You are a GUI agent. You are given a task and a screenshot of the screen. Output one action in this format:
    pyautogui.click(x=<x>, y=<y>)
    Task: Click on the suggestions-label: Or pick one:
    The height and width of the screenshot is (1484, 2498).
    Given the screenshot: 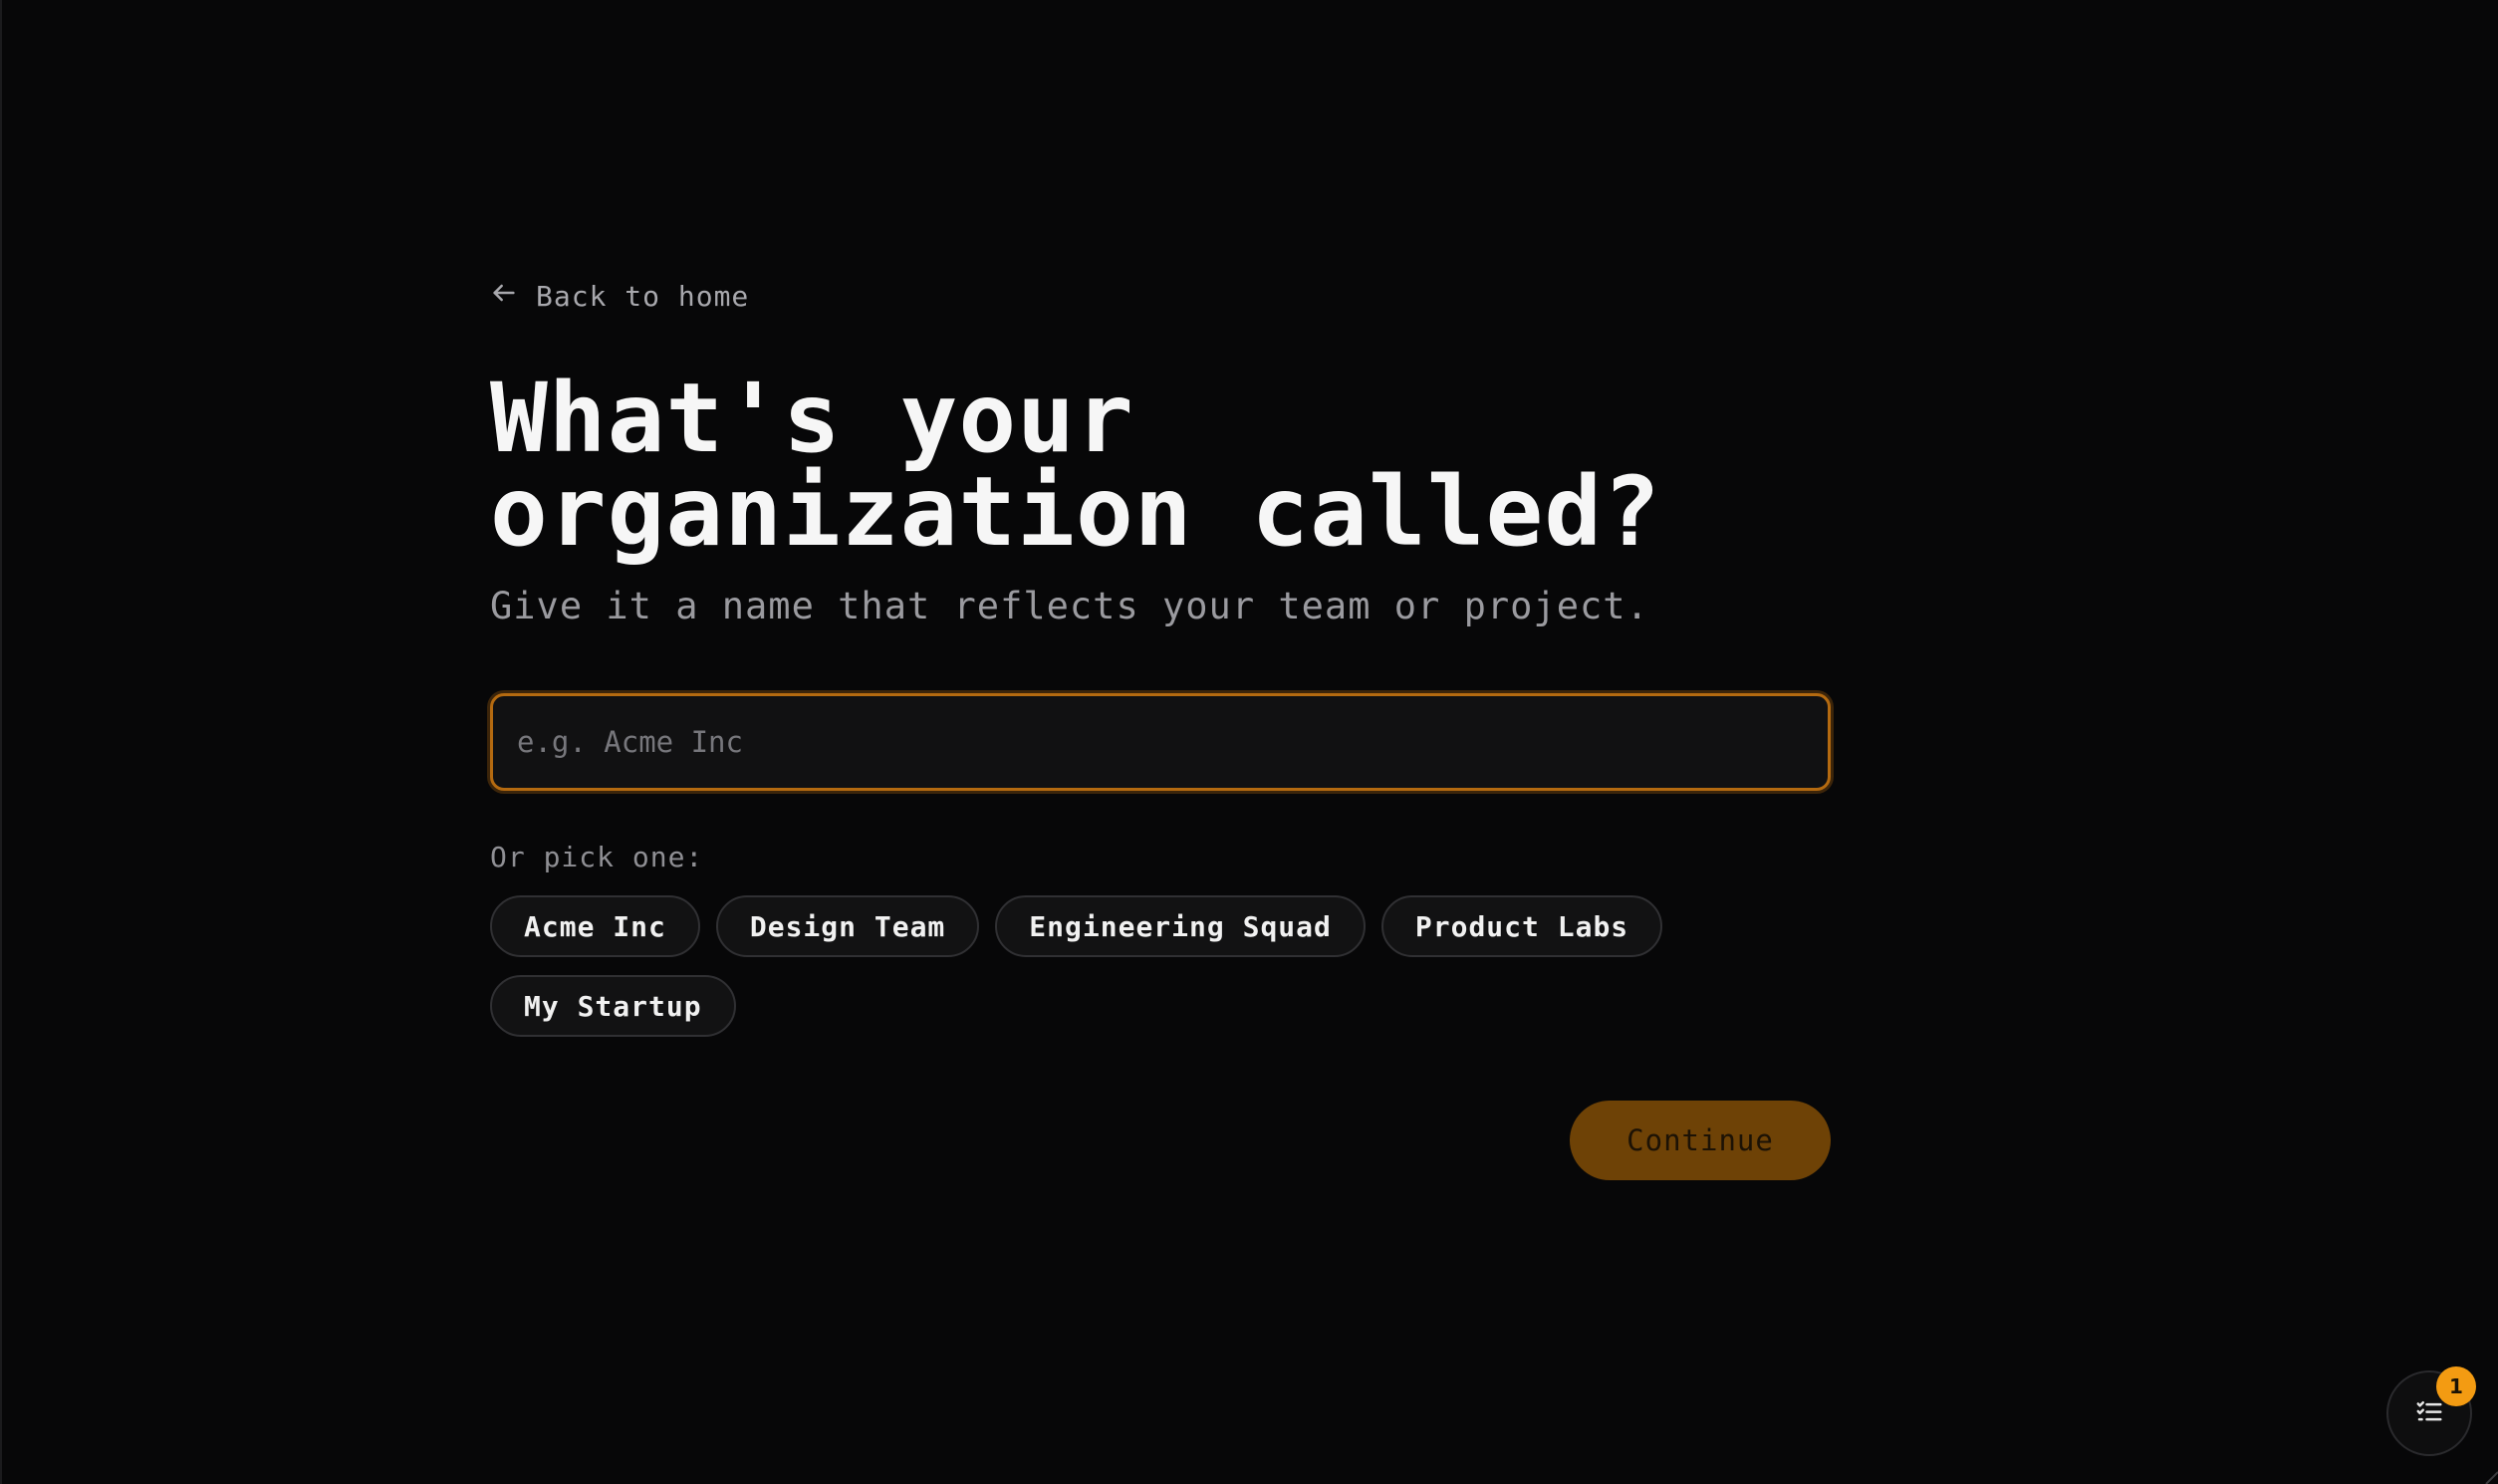 What is the action you would take?
    pyautogui.click(x=597, y=857)
    